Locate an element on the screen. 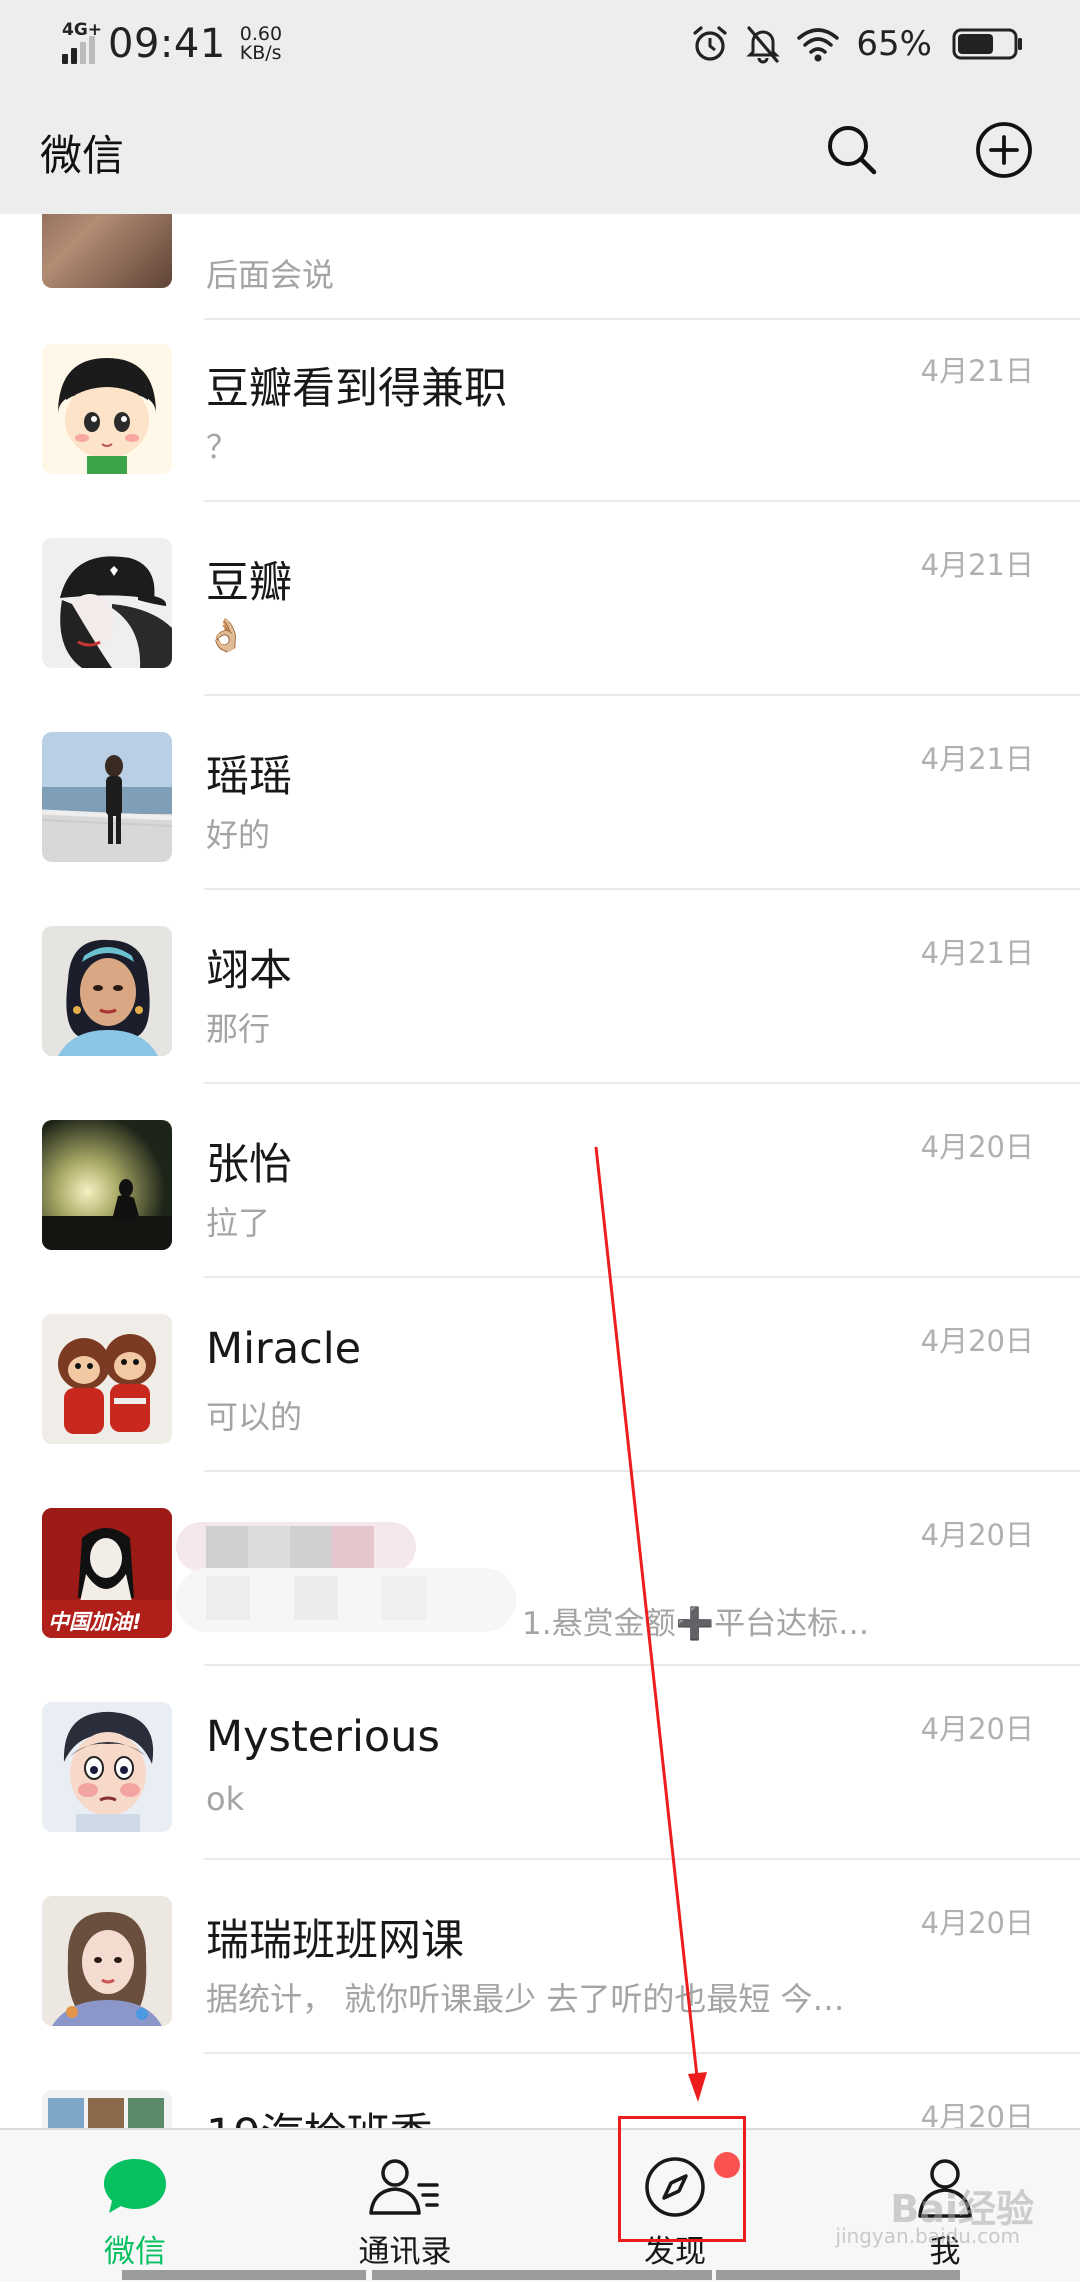 Image resolution: width=1080 pixels, height=2282 pixels. chat-name: 张怡 is located at coordinates (249, 1165).